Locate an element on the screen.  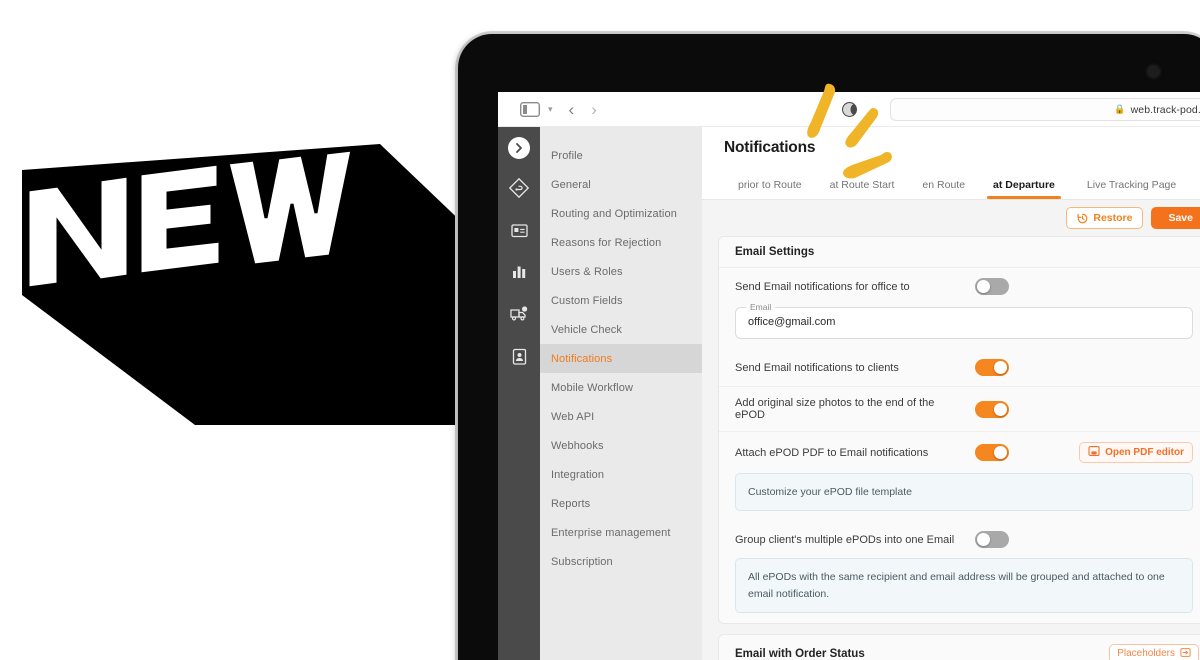
menu-label: General is located at coordinates (571, 184).